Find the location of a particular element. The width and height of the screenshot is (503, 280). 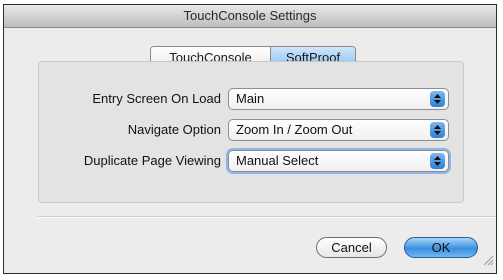

duplicate-page-label: Duplicate Page Viewing is located at coordinates (152, 160).